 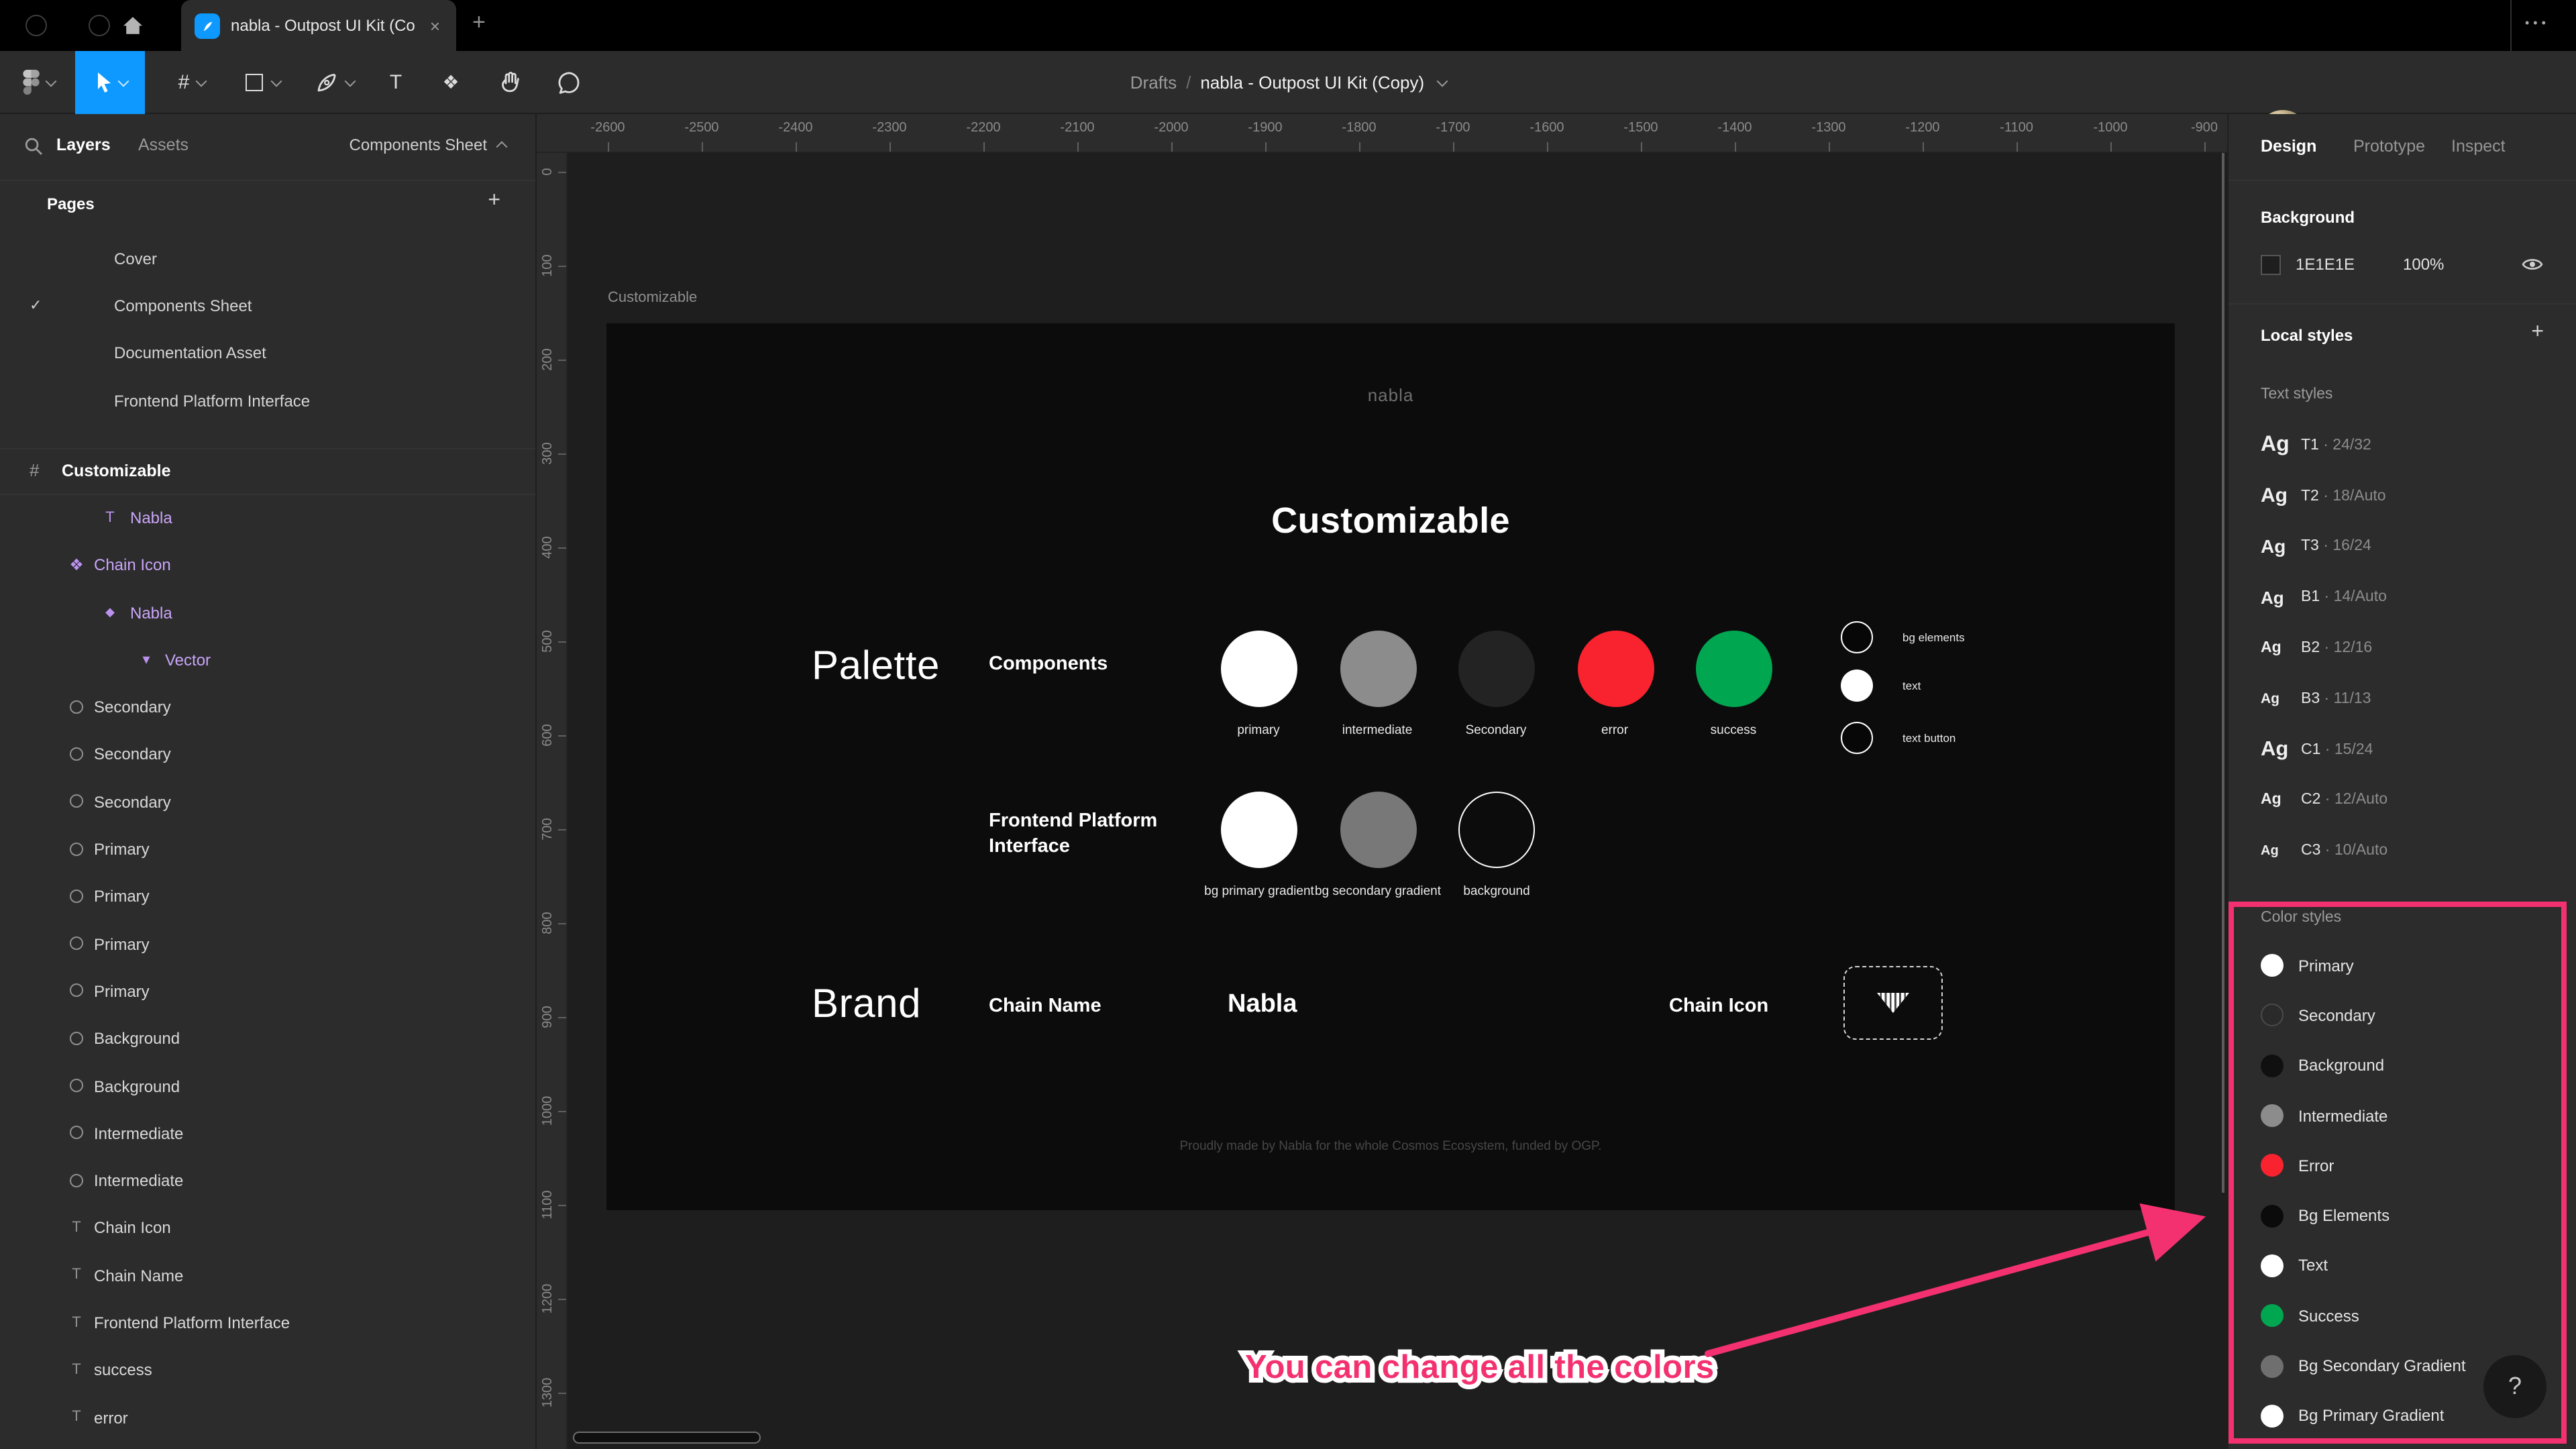 What do you see at coordinates (267, 566) in the screenshot?
I see `layer-row: ❖ Chain Icon` at bounding box center [267, 566].